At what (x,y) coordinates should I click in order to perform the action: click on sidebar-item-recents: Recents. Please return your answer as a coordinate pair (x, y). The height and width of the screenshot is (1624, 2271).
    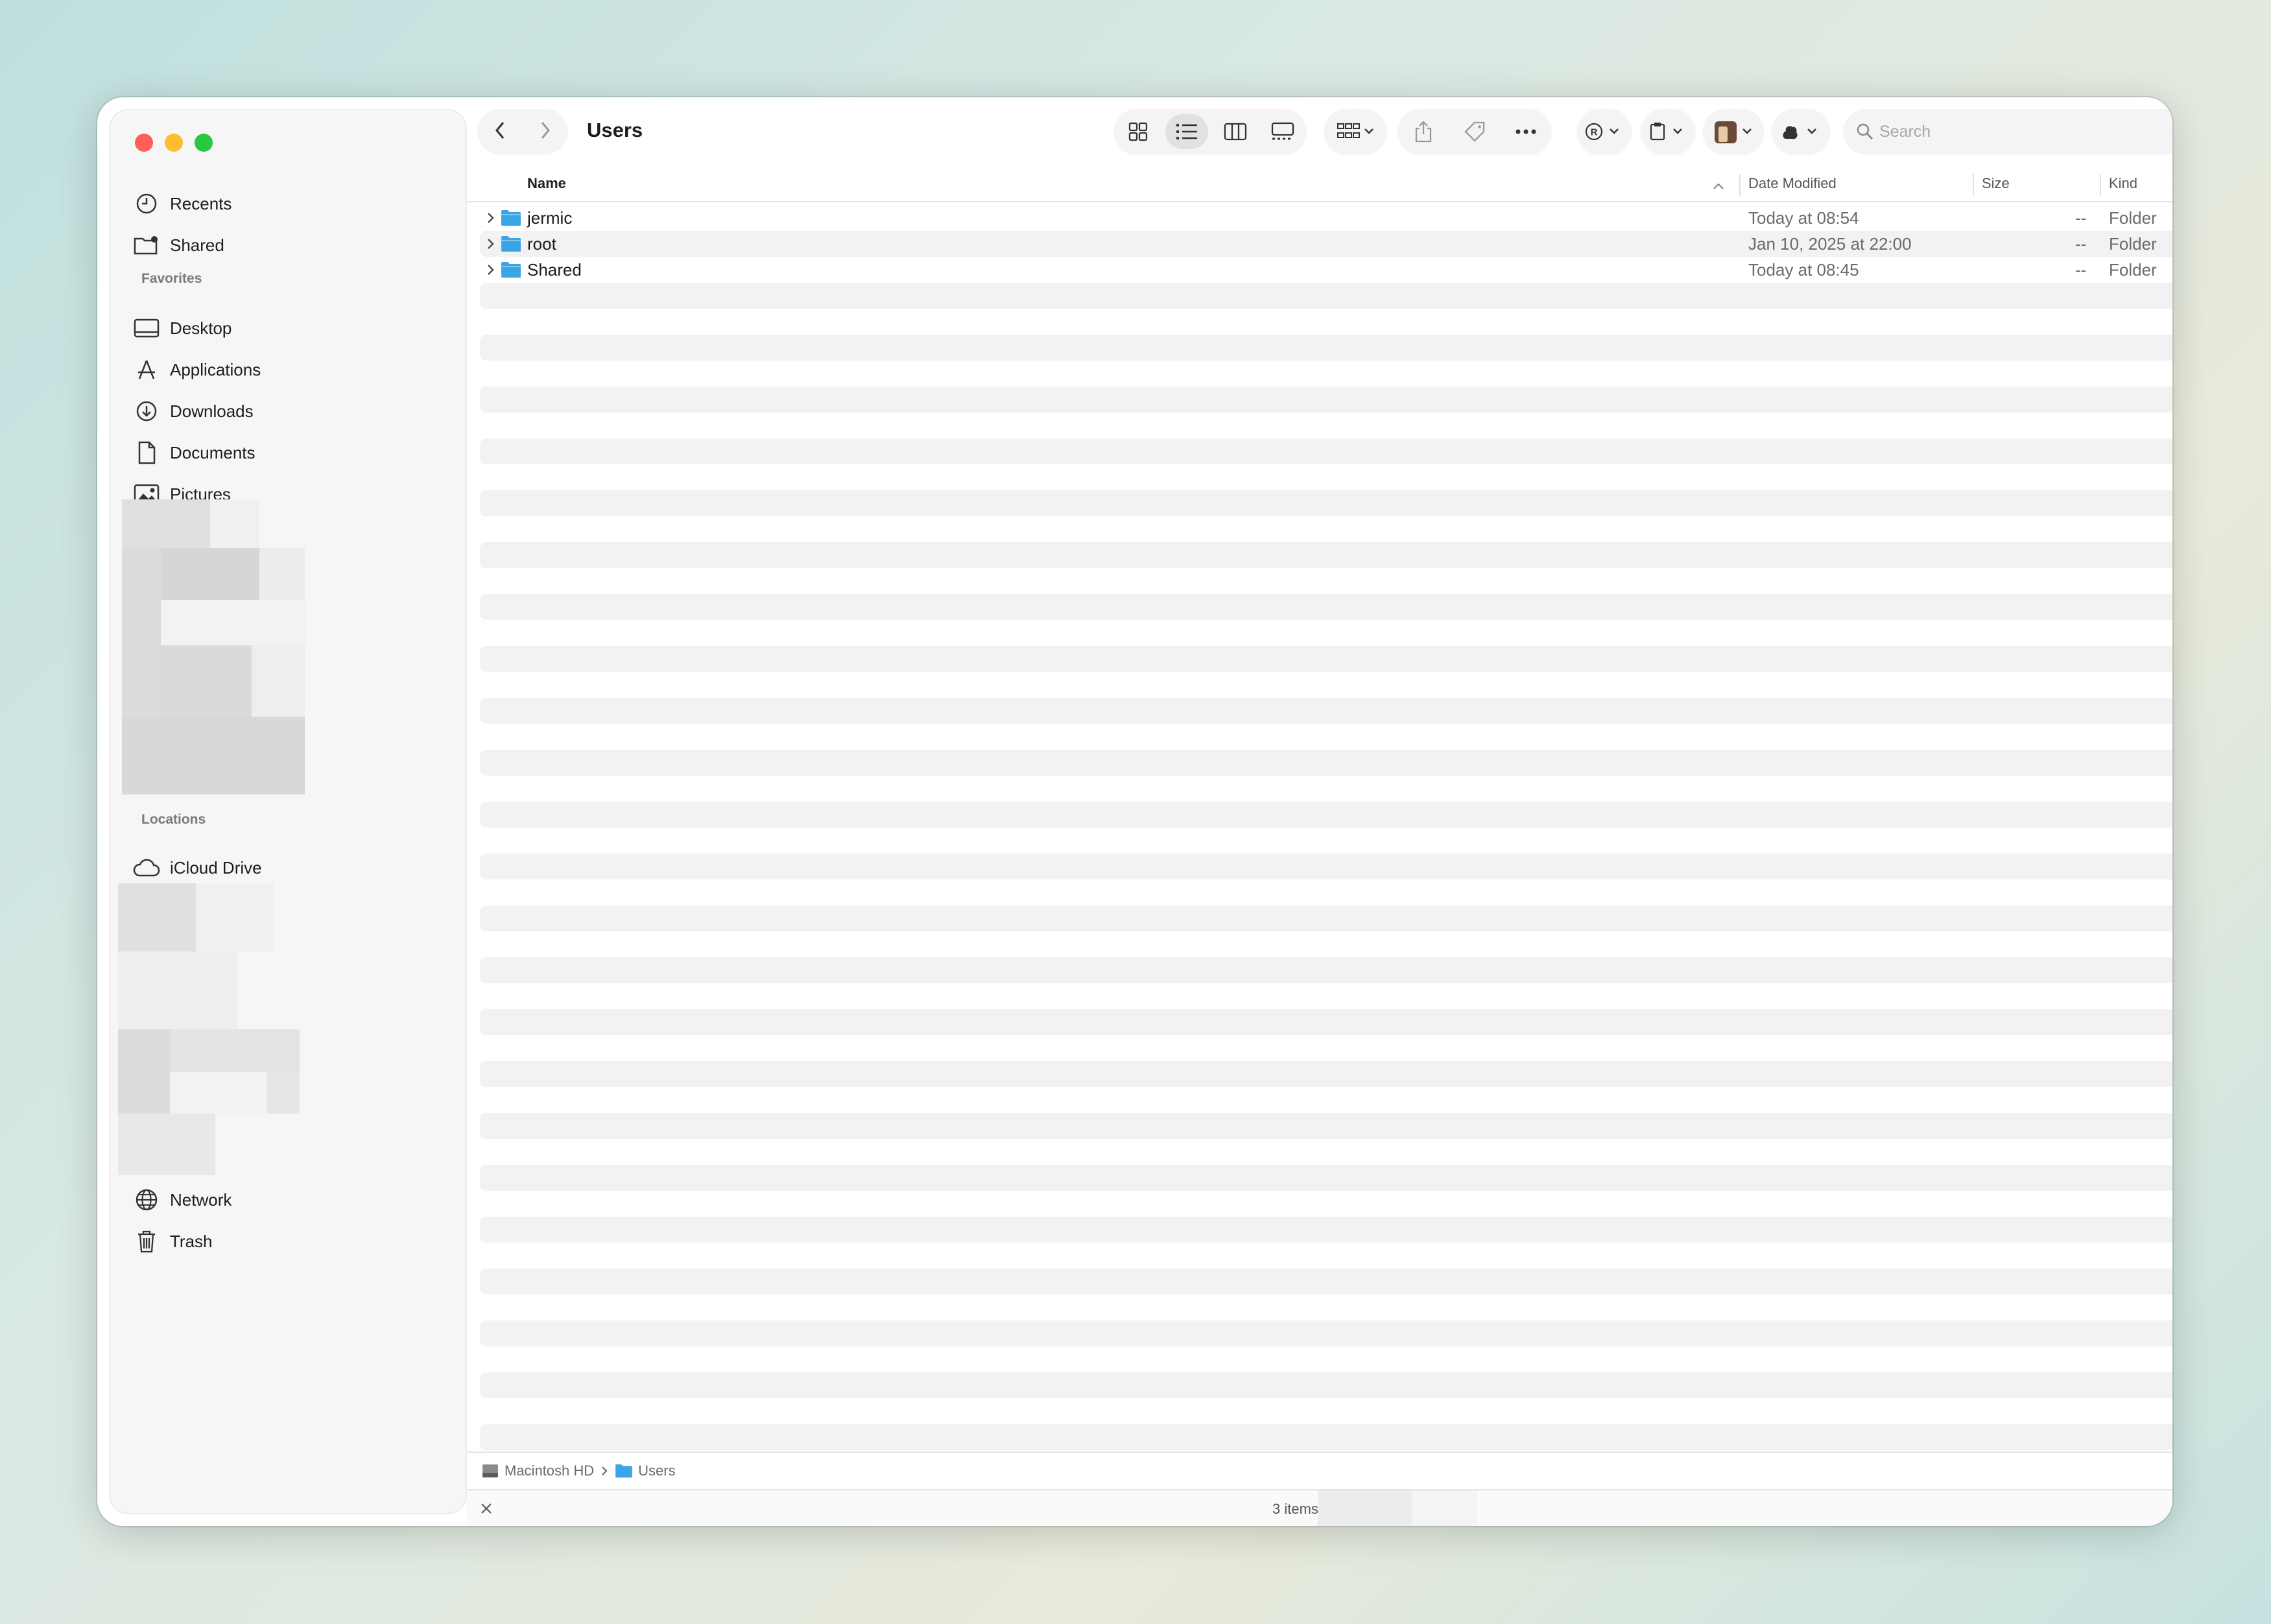
    Looking at the image, I should click on (291, 203).